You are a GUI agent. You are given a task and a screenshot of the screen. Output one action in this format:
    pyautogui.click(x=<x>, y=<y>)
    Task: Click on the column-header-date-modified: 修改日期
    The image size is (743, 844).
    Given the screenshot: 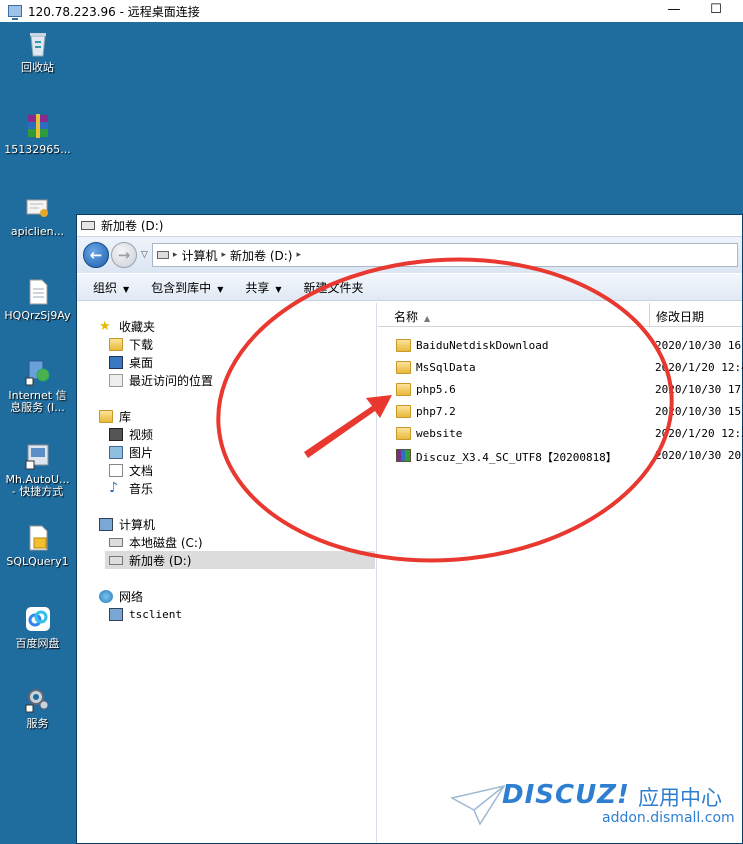 What is the action you would take?
    pyautogui.click(x=680, y=316)
    